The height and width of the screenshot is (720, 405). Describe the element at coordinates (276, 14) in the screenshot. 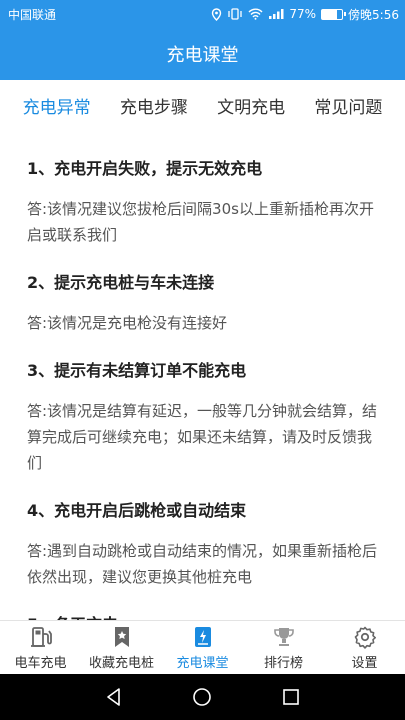

I see `signal-icon` at that location.